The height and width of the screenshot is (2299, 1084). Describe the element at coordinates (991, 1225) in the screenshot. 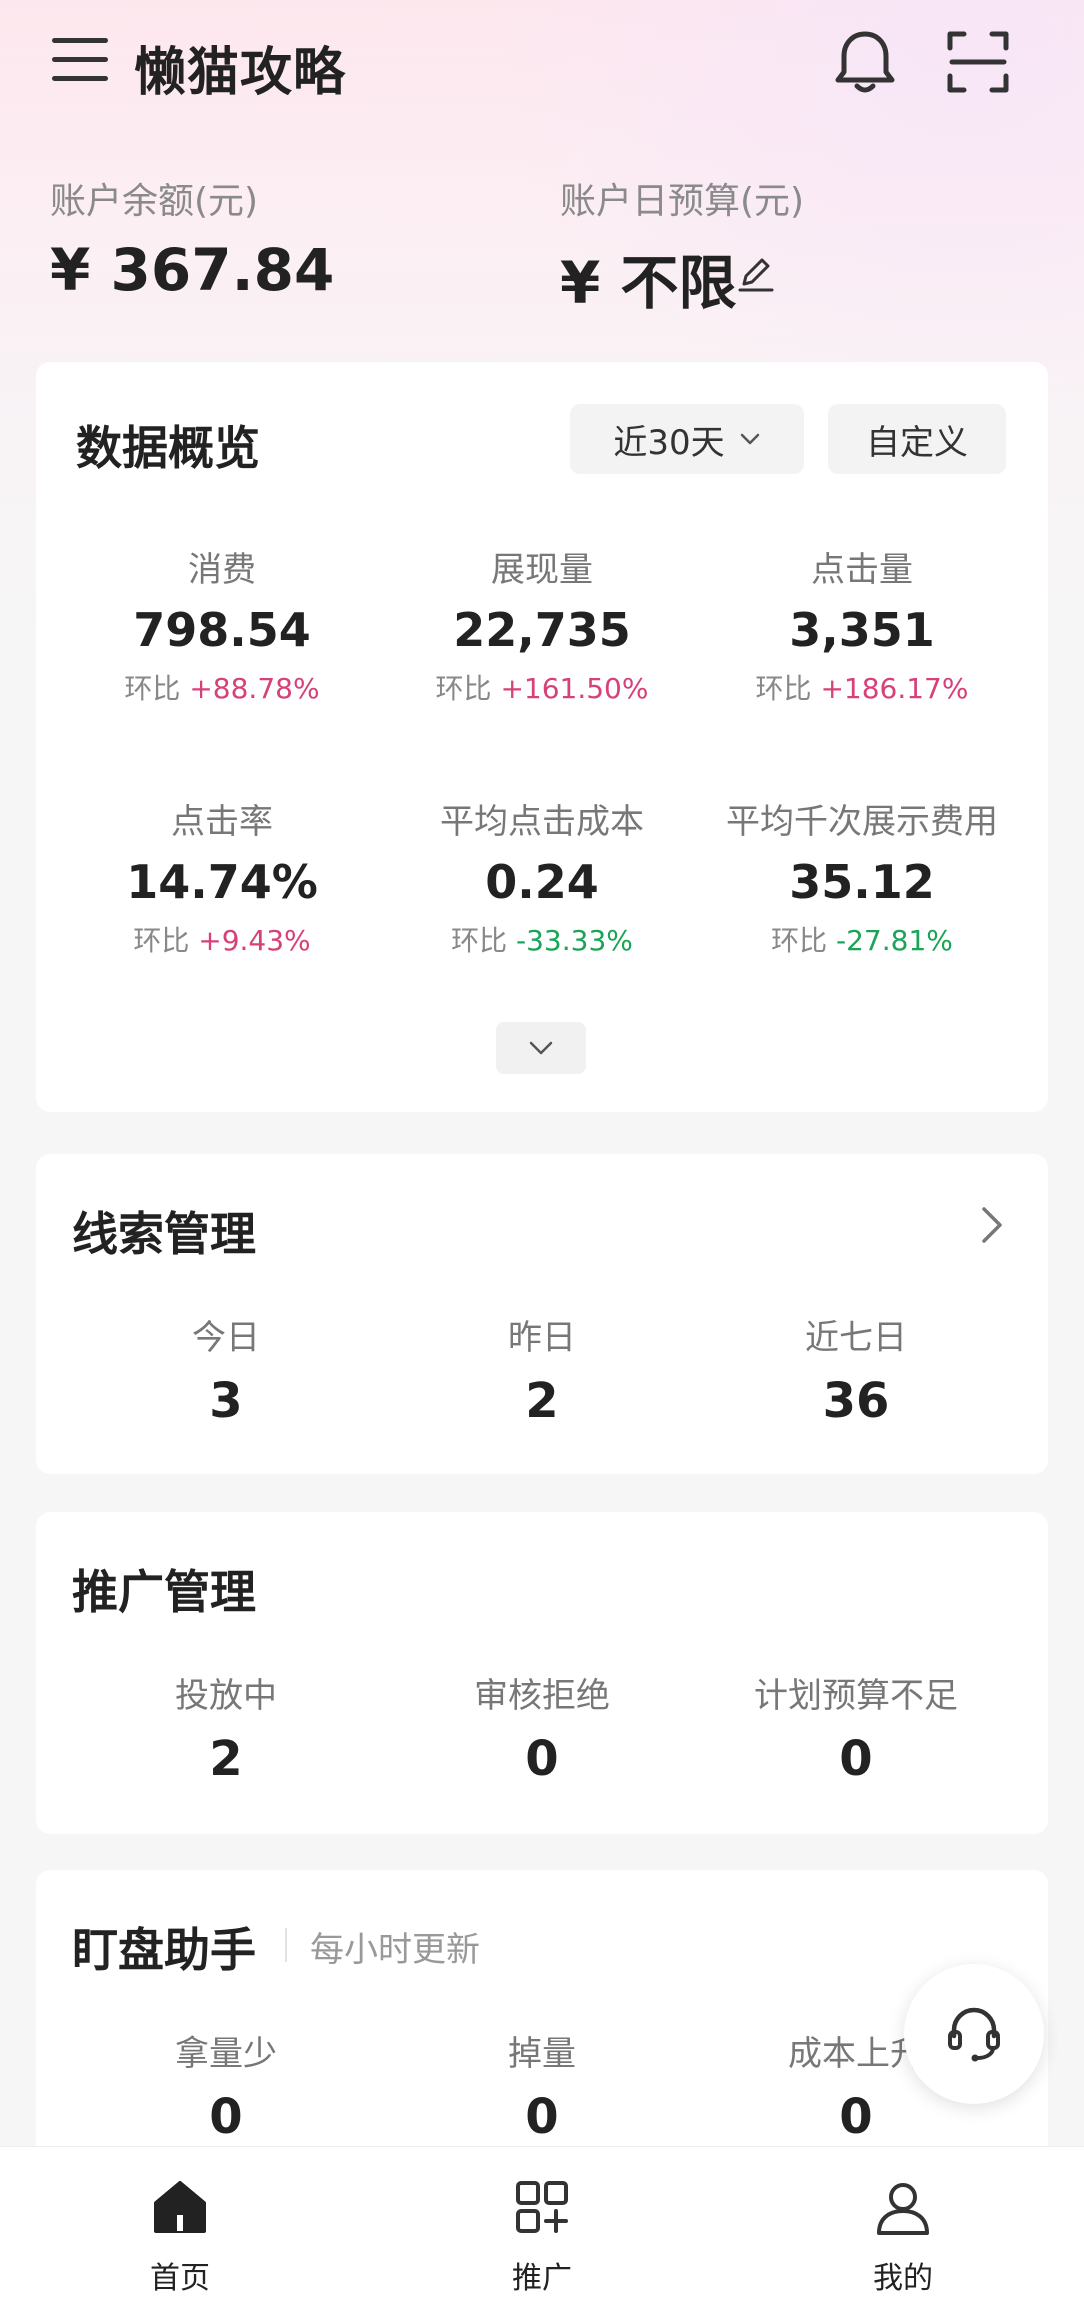

I see `chevron-right-icon` at that location.